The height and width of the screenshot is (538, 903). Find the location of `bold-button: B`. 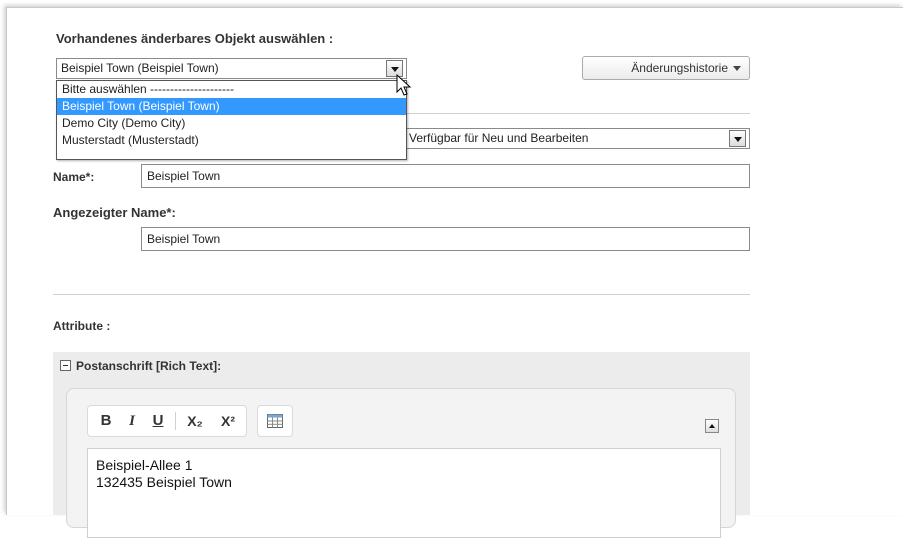

bold-button: B is located at coordinates (106, 421).